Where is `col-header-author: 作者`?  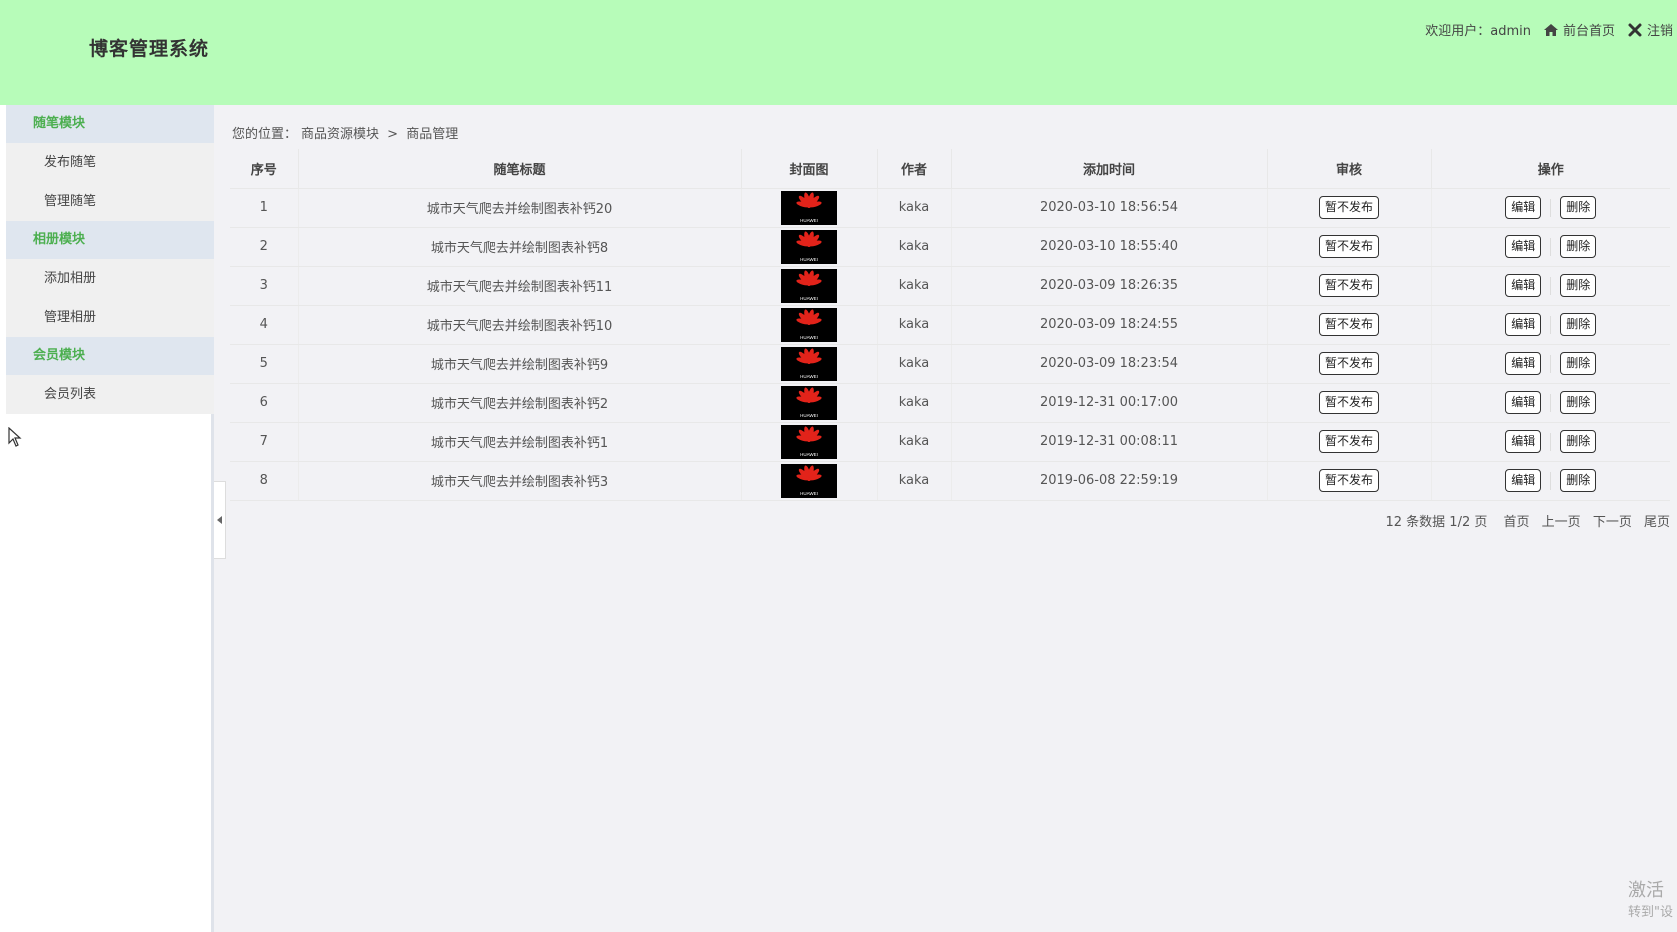 col-header-author: 作者 is located at coordinates (914, 169).